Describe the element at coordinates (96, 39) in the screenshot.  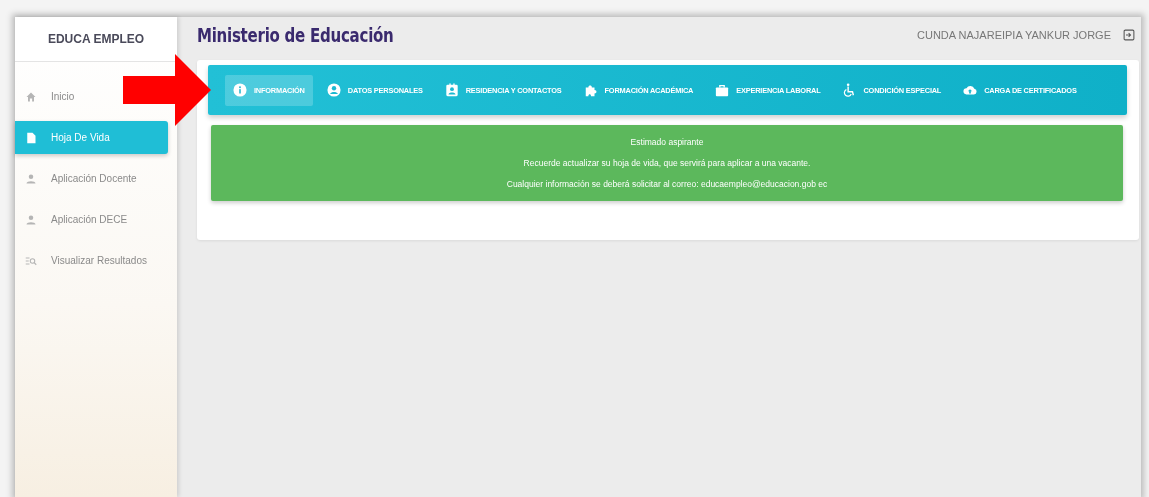
I see `app-title: EDUCA EMPLEO` at that location.